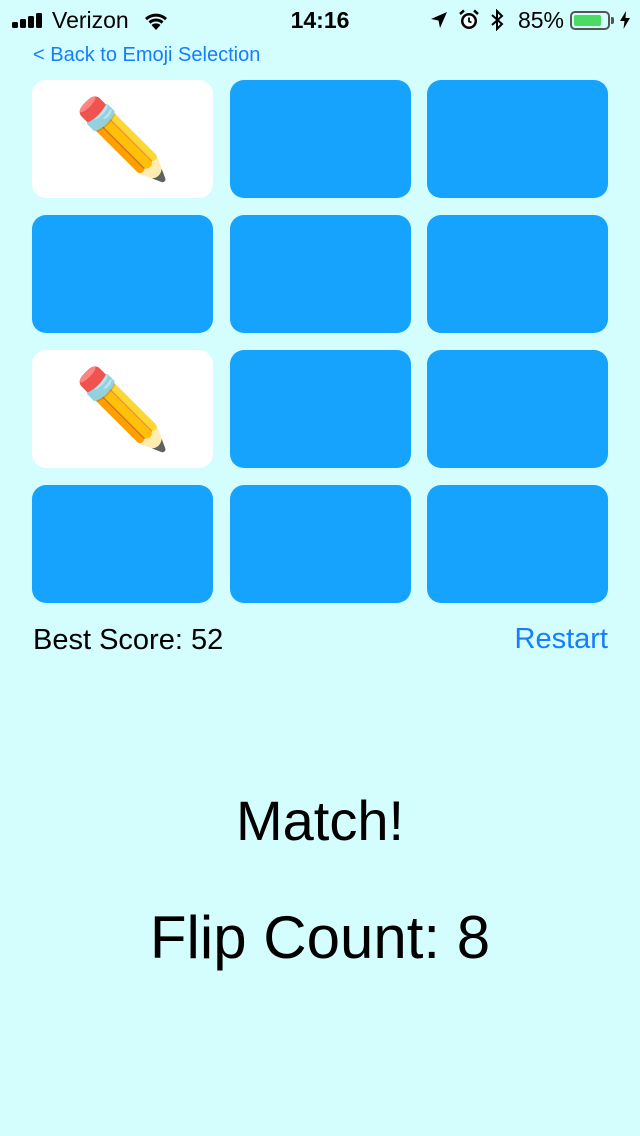 The height and width of the screenshot is (1136, 640). I want to click on status-bar-right: 85%, so click(525, 20).